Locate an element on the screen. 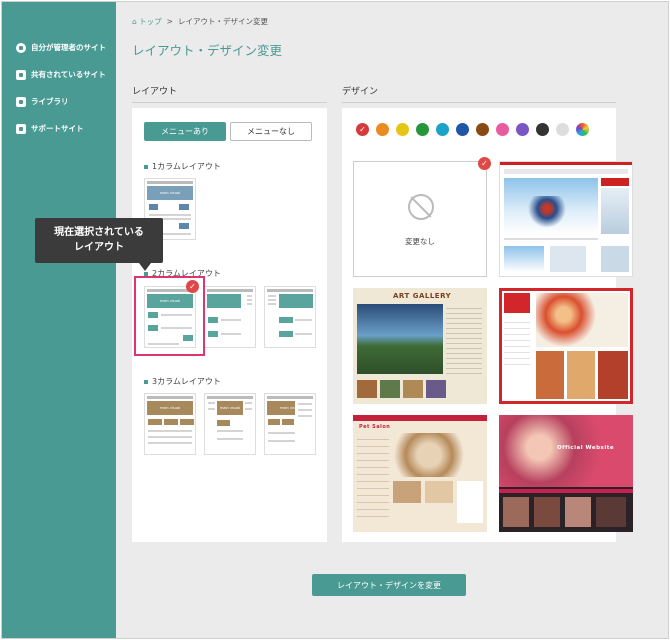 This screenshot has width=670, height=640. breadcrumb-home-label: トップ is located at coordinates (150, 21).